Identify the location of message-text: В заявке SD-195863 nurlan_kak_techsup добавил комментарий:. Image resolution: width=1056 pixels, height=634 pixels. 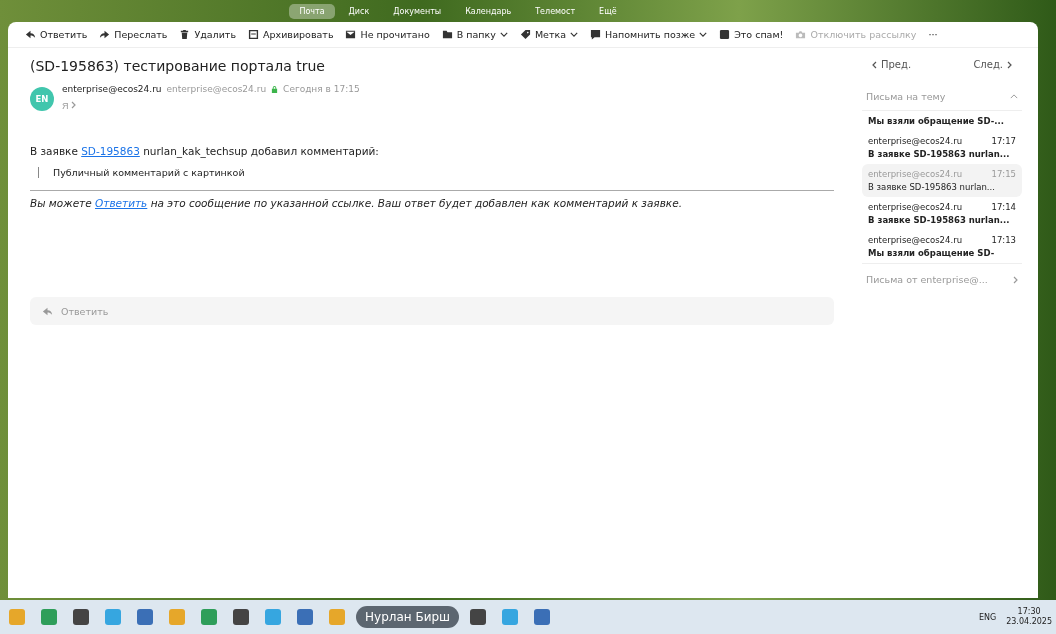
(205, 151).